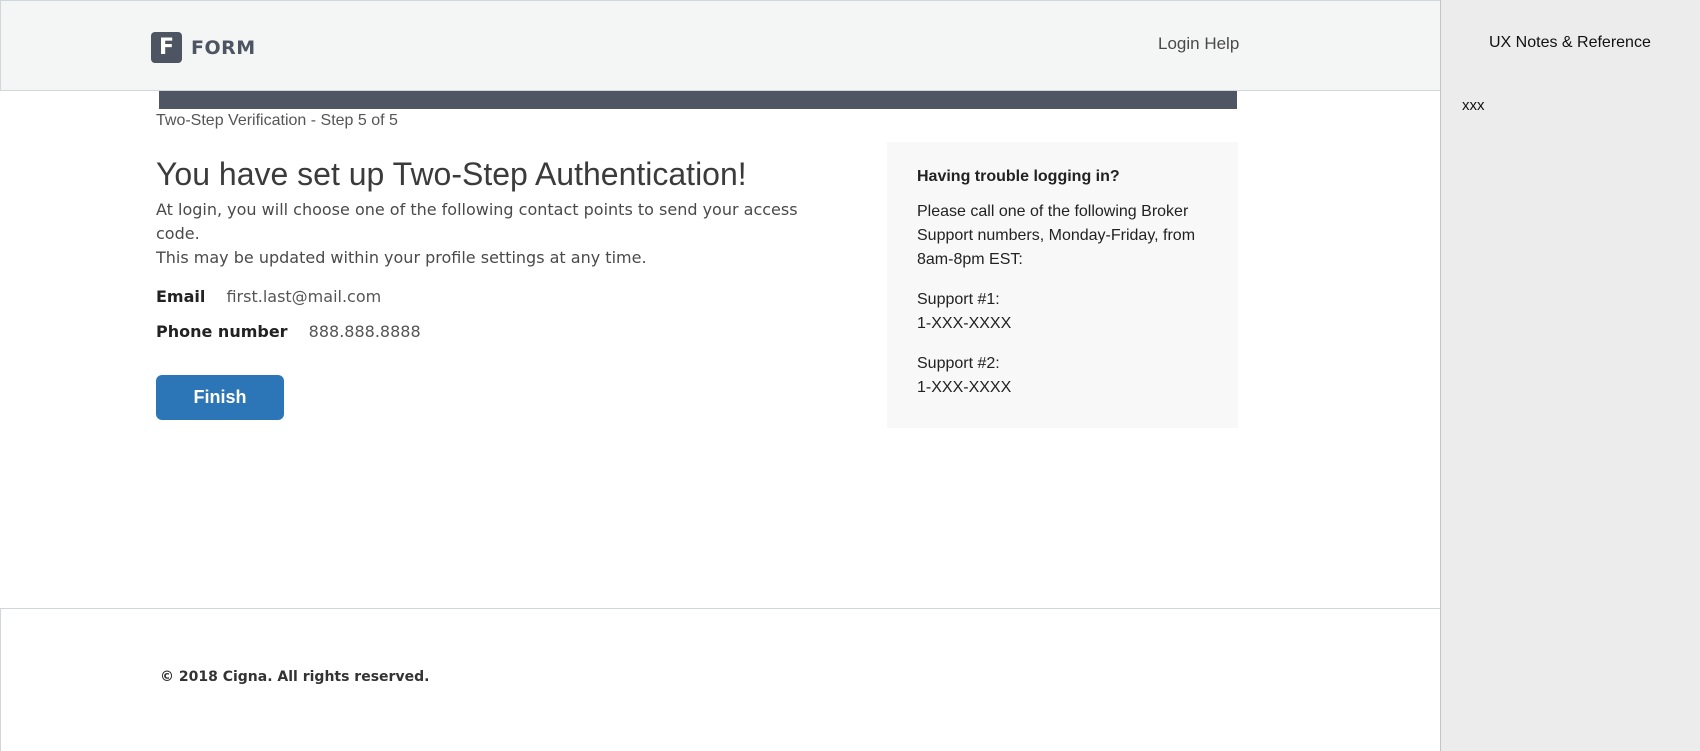 The height and width of the screenshot is (751, 1700). Describe the element at coordinates (222, 331) in the screenshot. I see `phone-label: Phone number` at that location.